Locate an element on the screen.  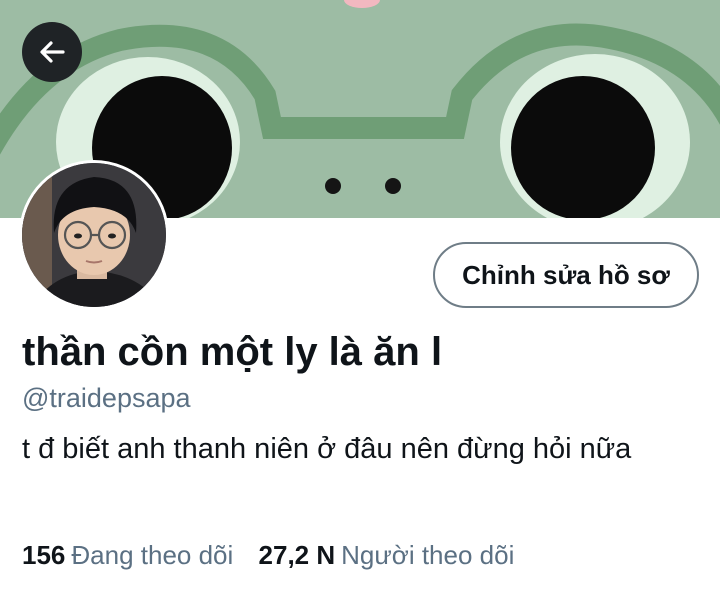
followers-label: Người theo dõi is located at coordinates (428, 555).